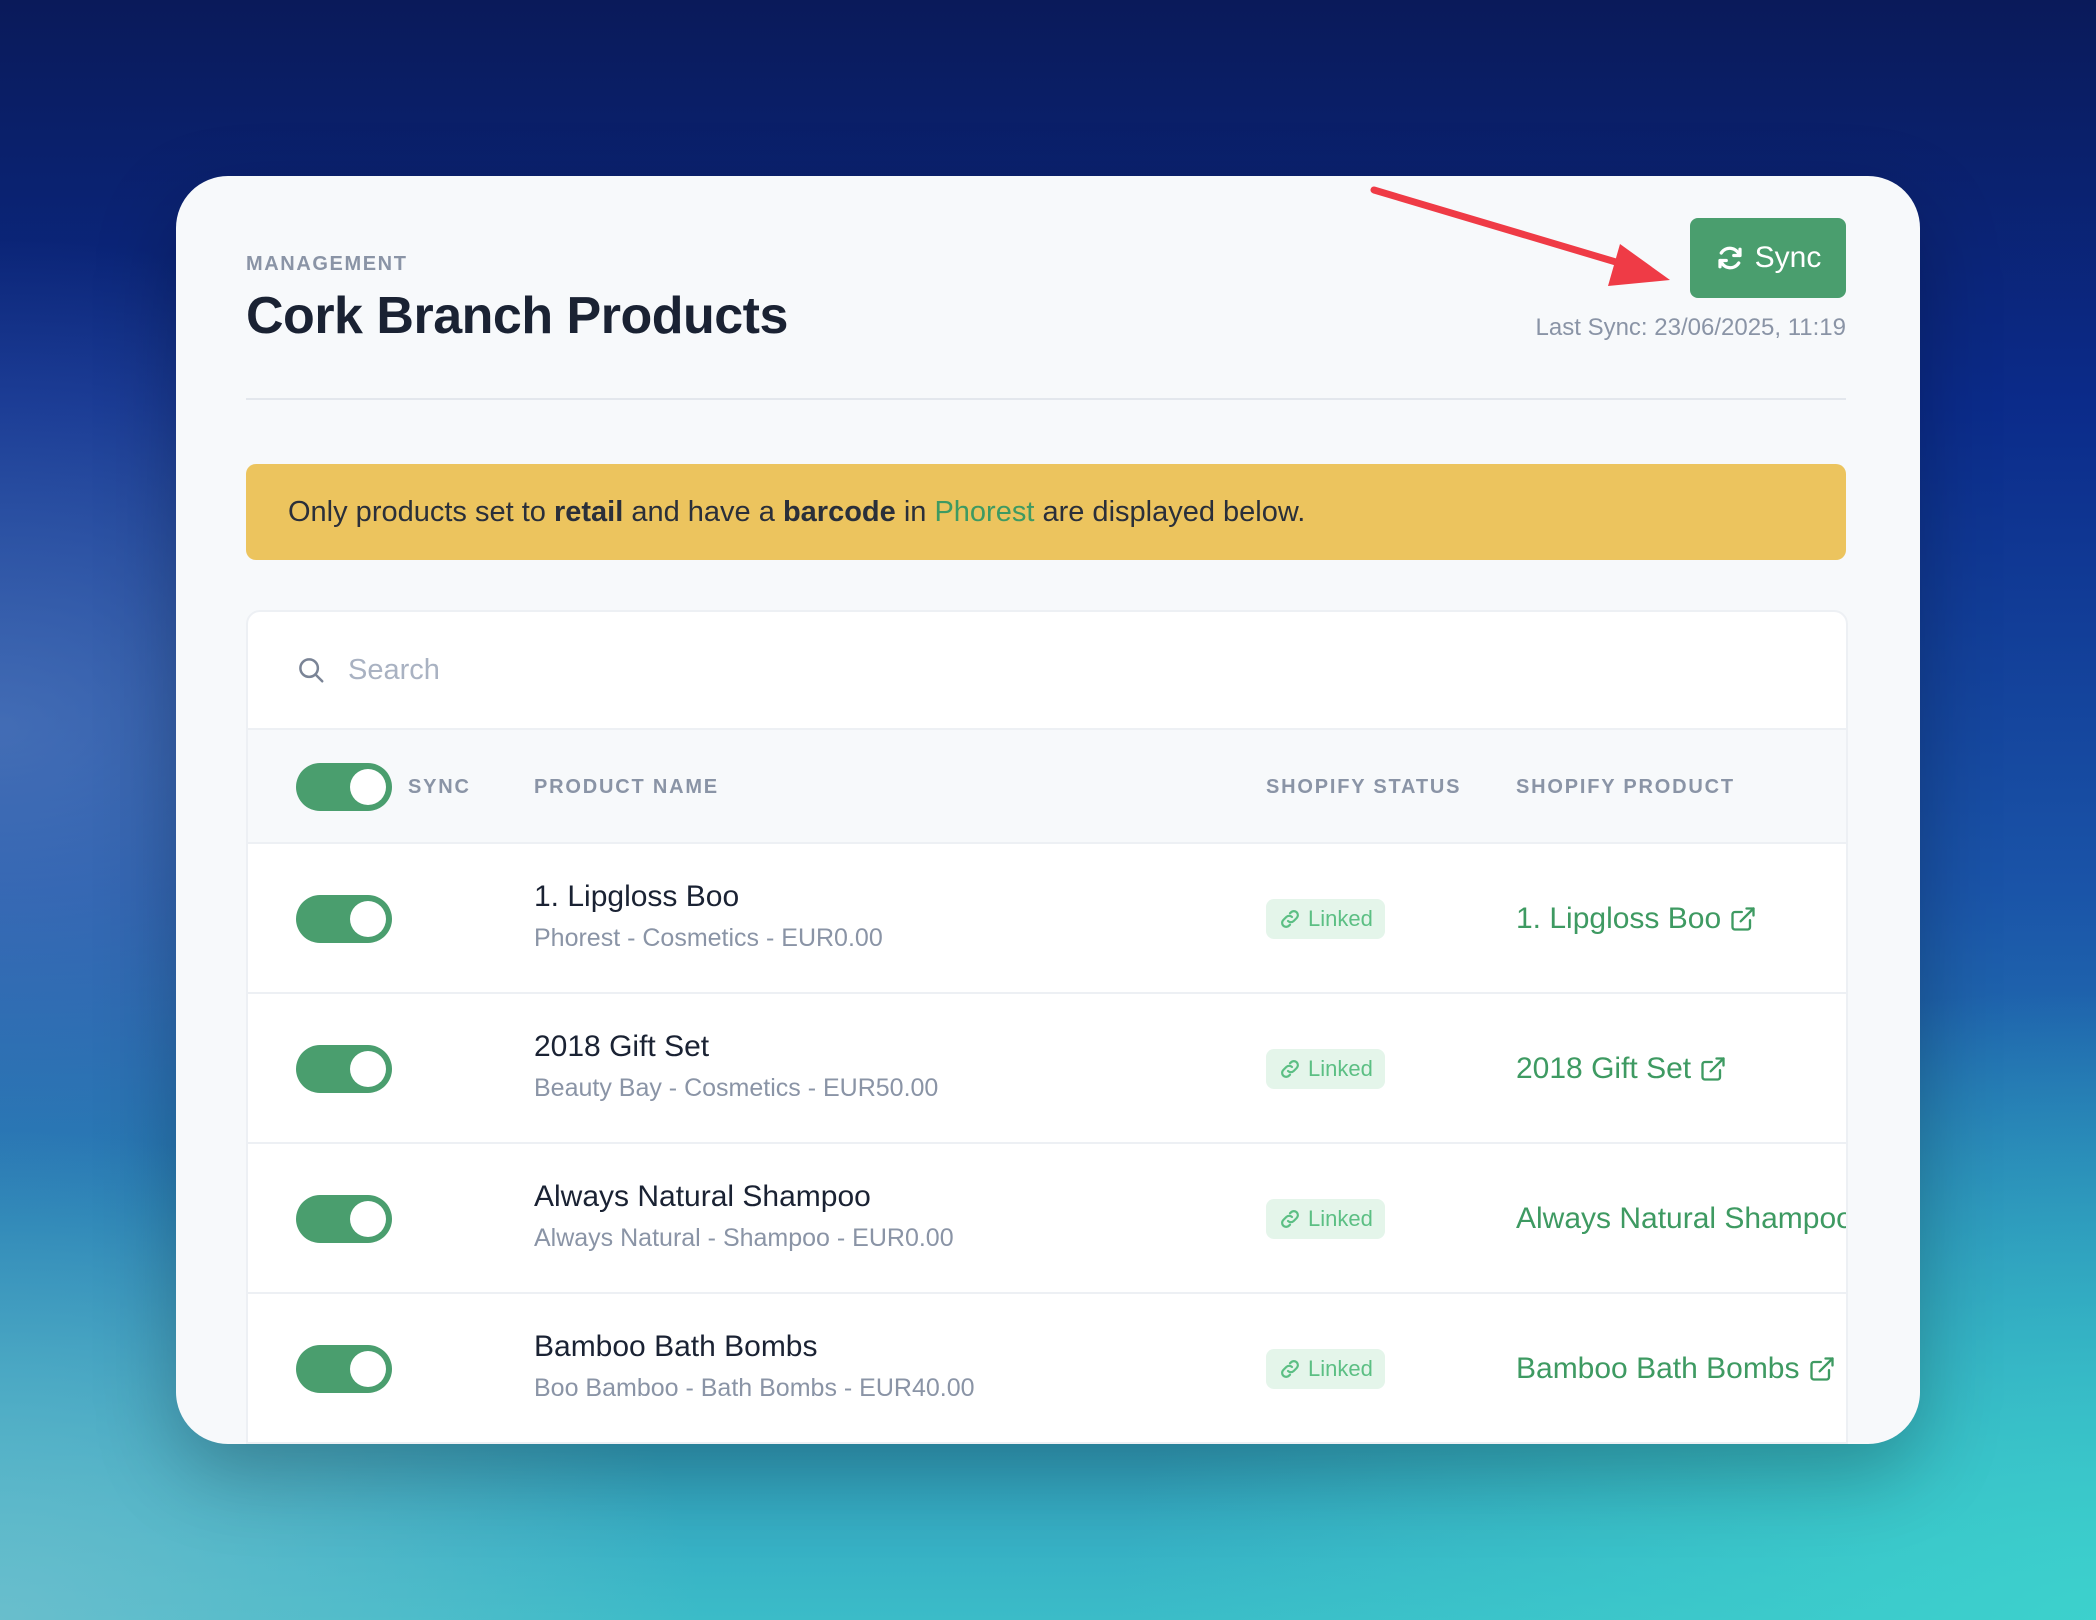 This screenshot has width=2096, height=1620. I want to click on column-header-shopify-product: SHOPIFY PRODUCT, so click(1625, 787).